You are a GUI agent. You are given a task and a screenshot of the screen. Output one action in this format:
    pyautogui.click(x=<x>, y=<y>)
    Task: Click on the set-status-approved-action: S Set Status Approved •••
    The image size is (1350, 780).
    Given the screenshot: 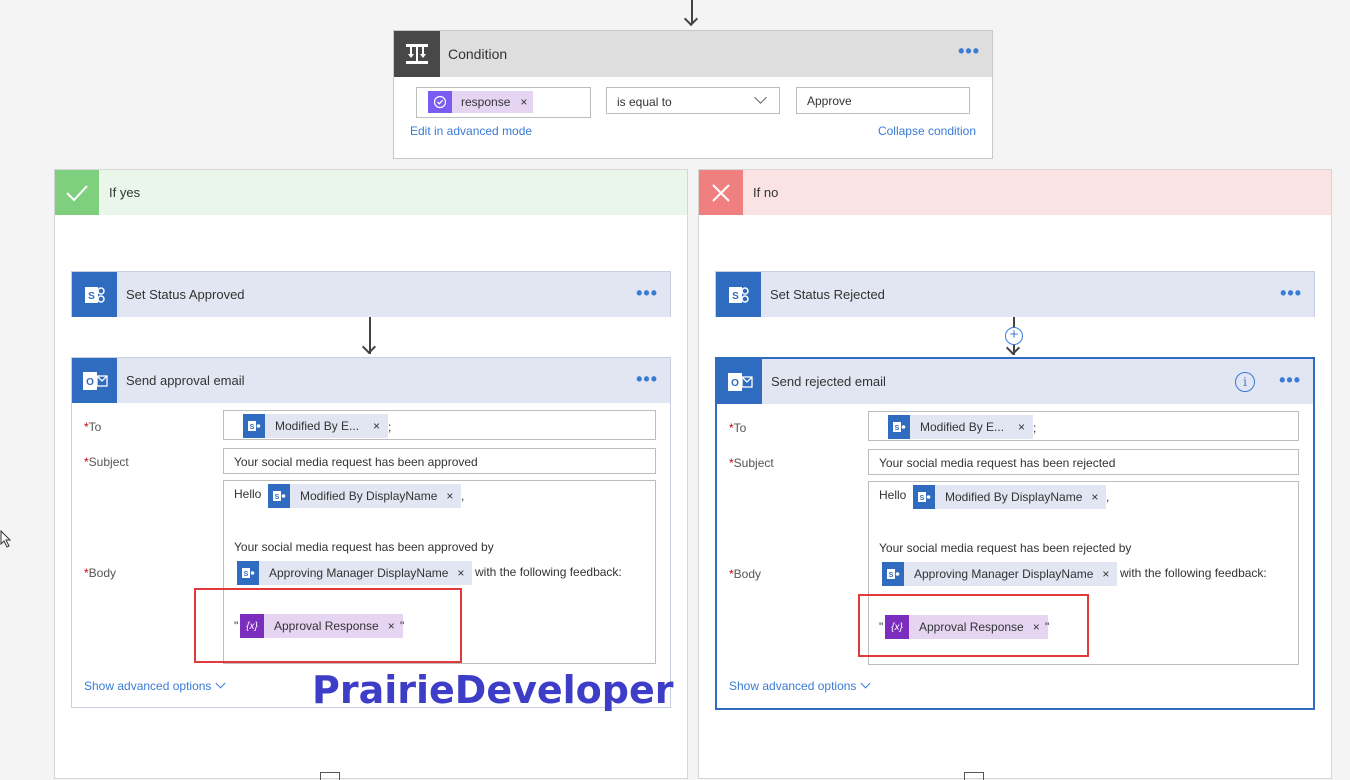 What is the action you would take?
    pyautogui.click(x=371, y=294)
    